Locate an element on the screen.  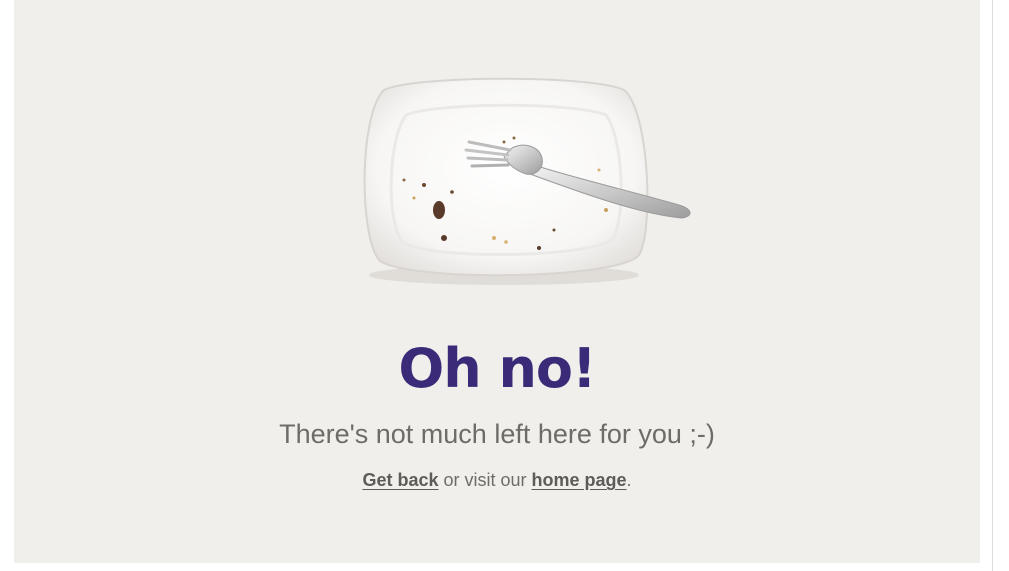
page-title: Oh no! is located at coordinates (497, 368).